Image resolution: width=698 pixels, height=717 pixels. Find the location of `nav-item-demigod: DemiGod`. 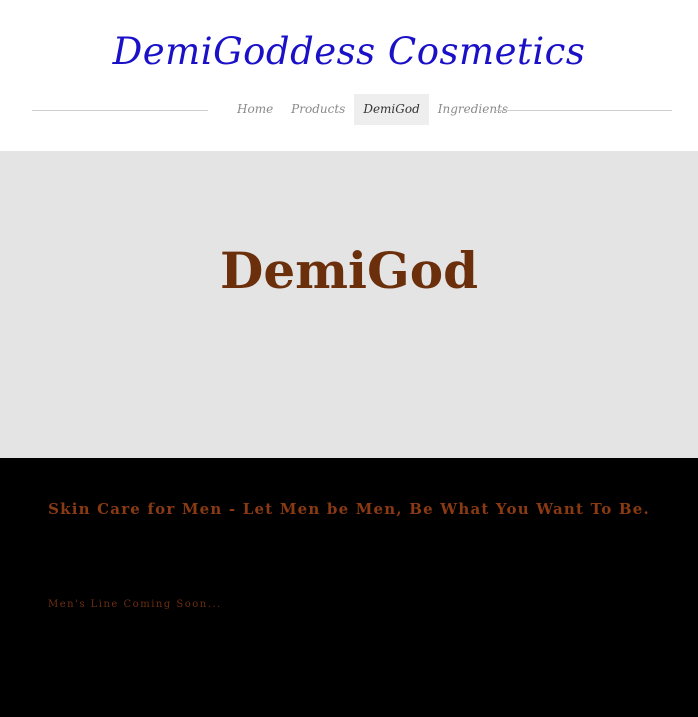

nav-item-demigod: DemiGod is located at coordinates (391, 109).